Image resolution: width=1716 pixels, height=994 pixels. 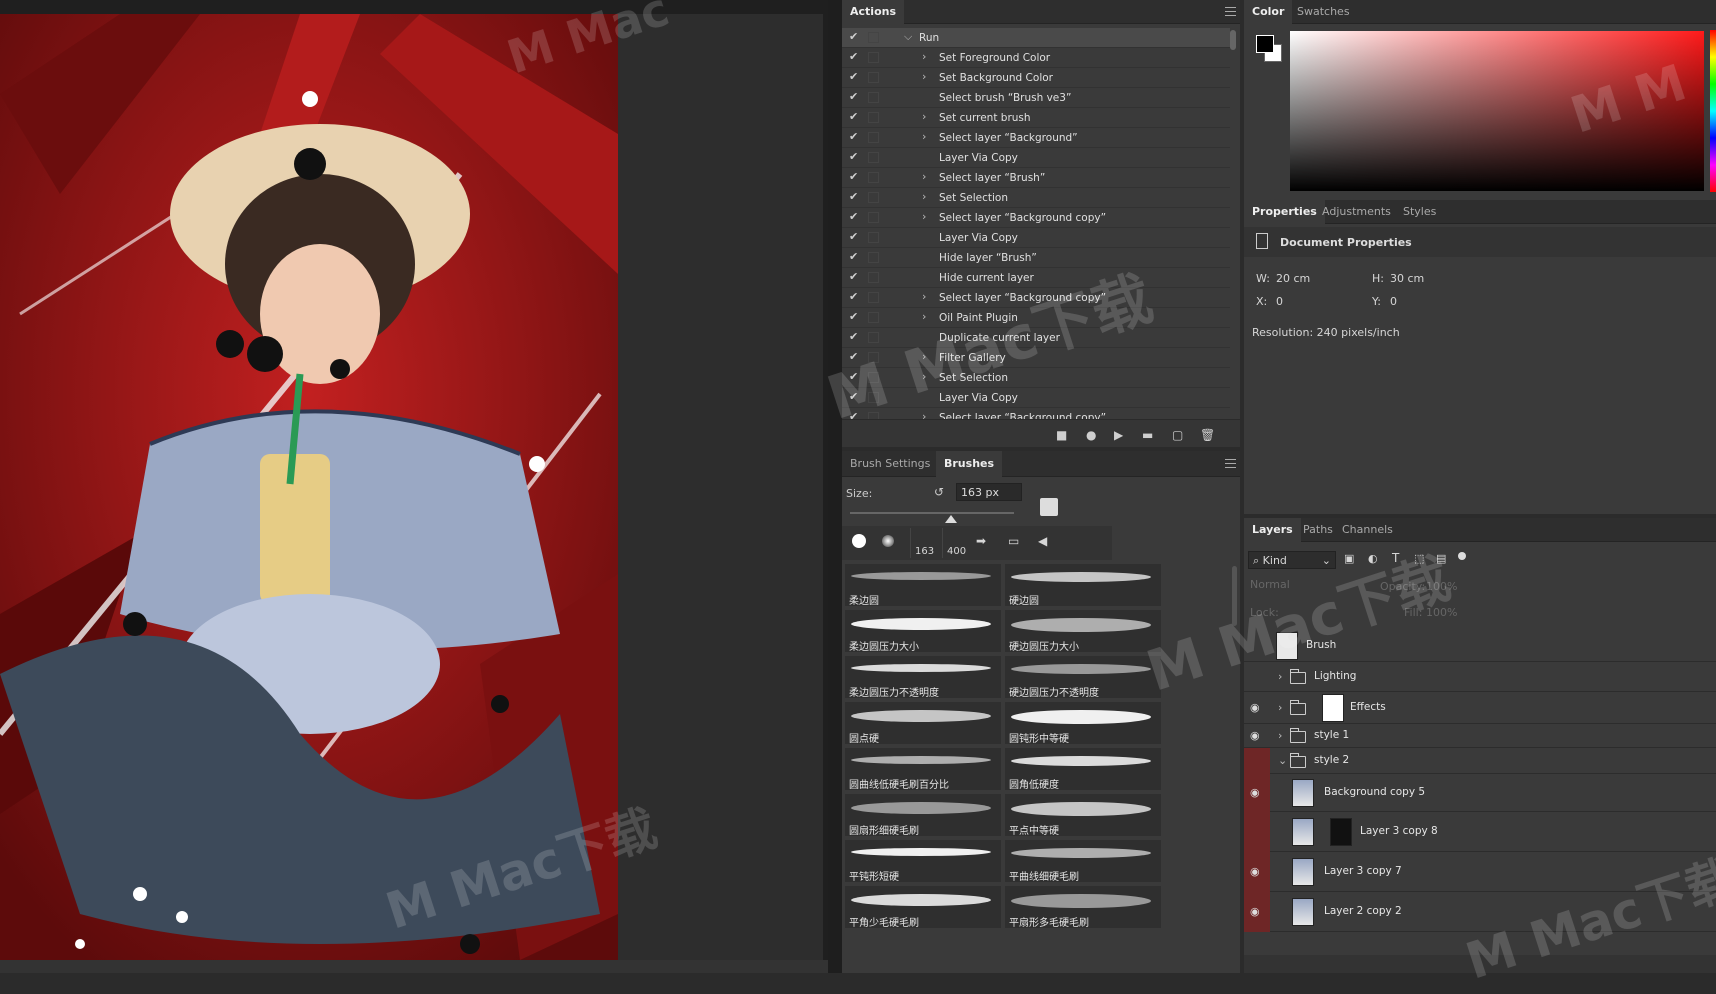 I want to click on action-item: ✔ › Oil Paint Plugin, so click(x=1036, y=318).